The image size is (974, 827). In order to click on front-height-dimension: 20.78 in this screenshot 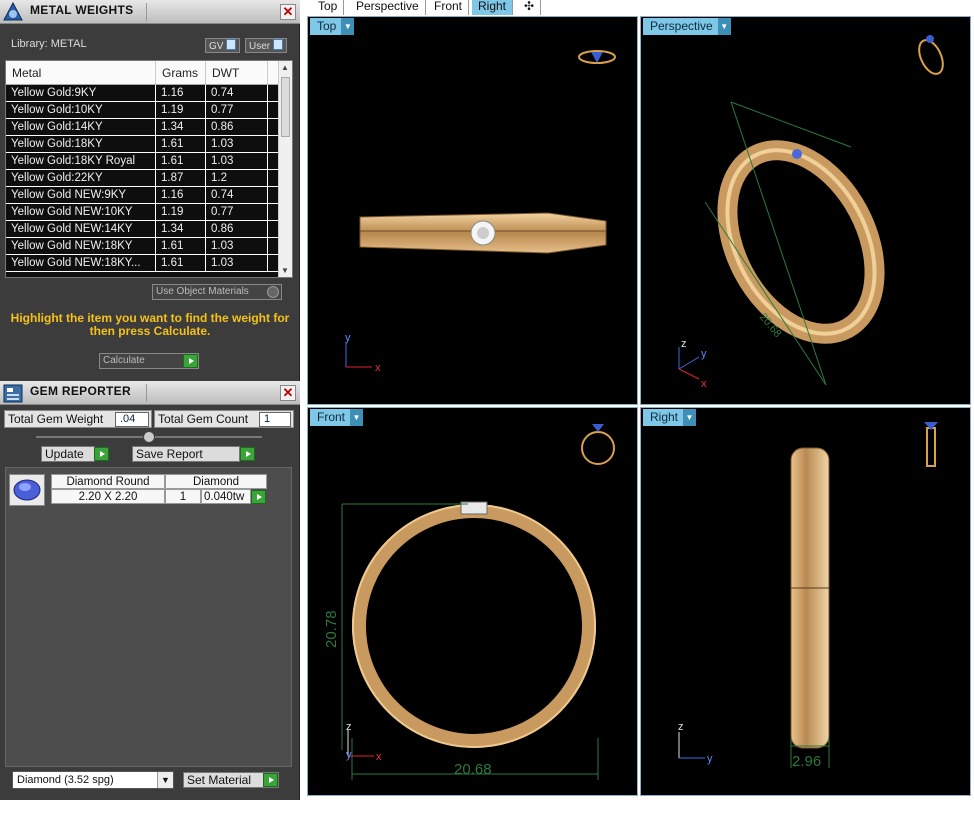, I will do `click(331, 629)`.